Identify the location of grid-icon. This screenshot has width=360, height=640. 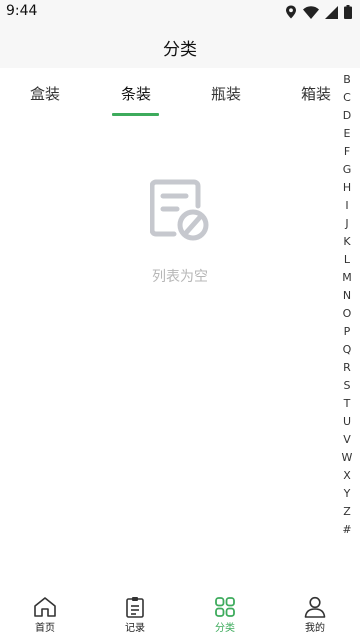
(225, 607).